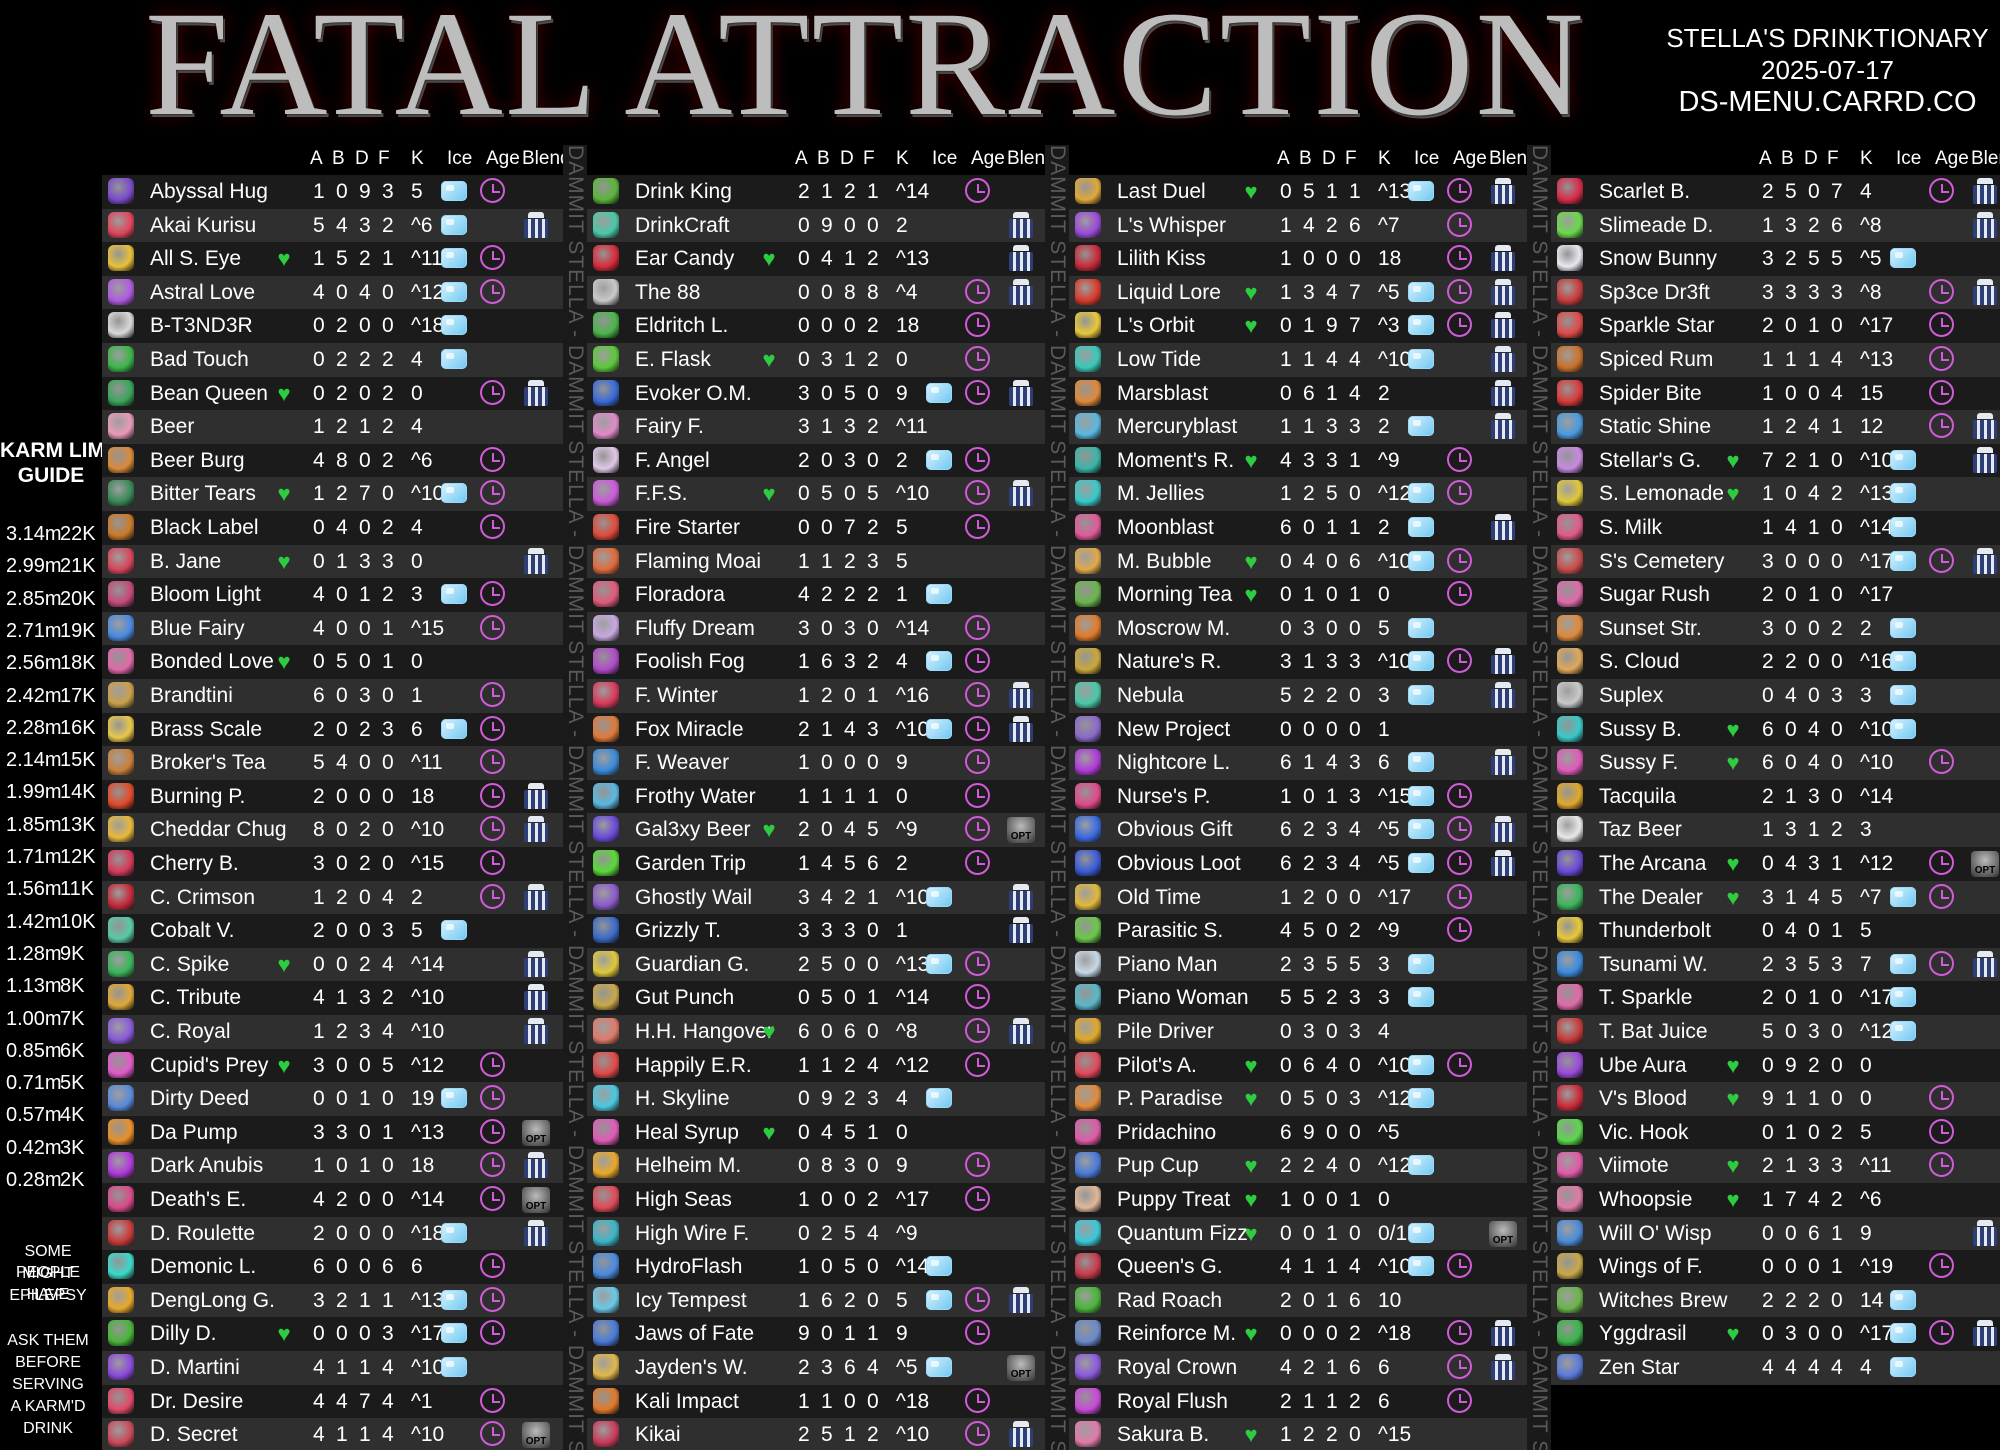  Describe the element at coordinates (1775, 1099) in the screenshot. I see `drink-row: V's Blood ♥ 9 1 1 0 0` at that location.